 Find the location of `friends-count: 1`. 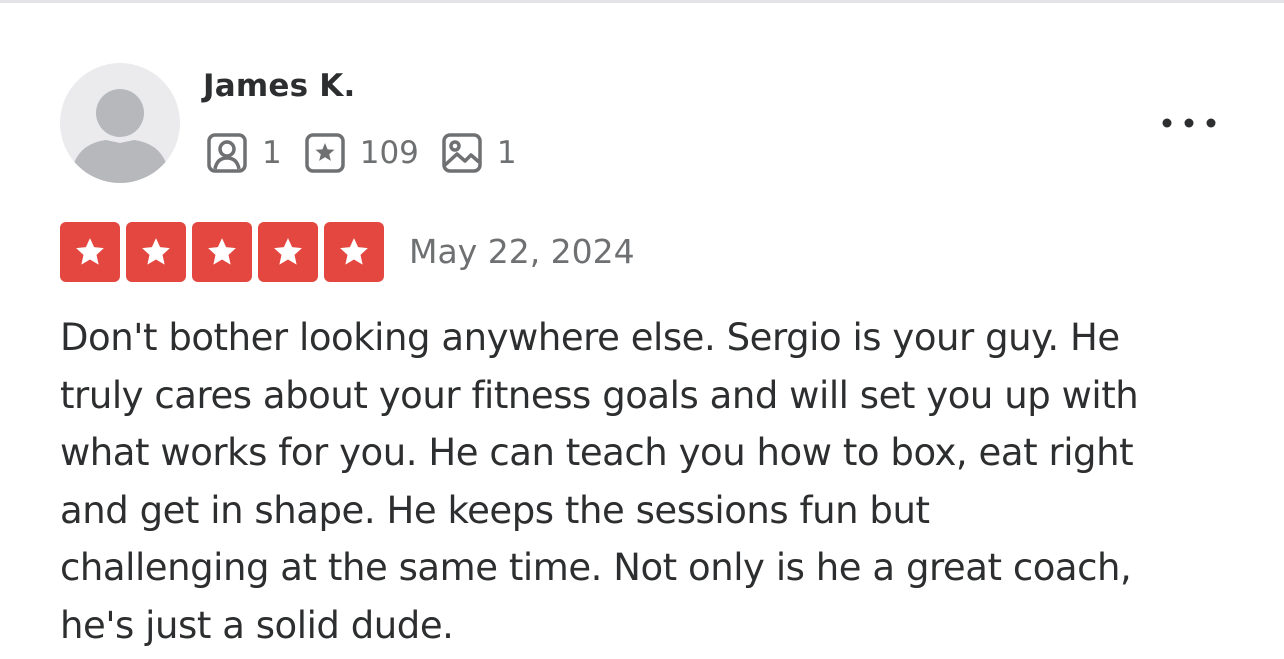

friends-count: 1 is located at coordinates (272, 152).